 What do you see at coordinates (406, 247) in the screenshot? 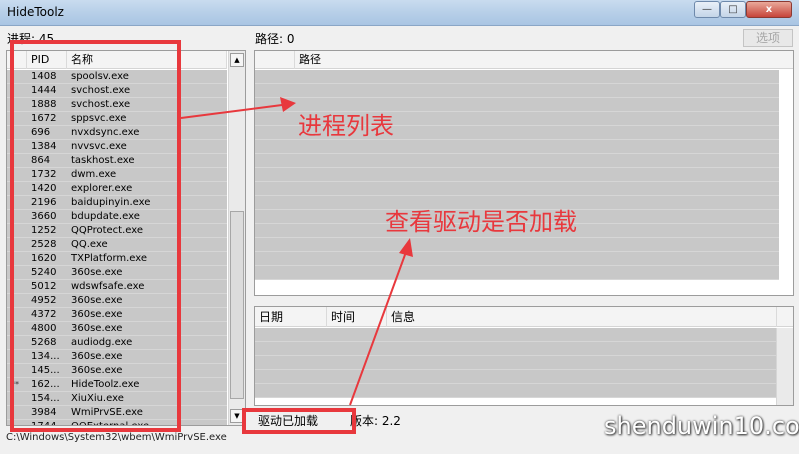
I see `arrowhead-driver` at bounding box center [406, 247].